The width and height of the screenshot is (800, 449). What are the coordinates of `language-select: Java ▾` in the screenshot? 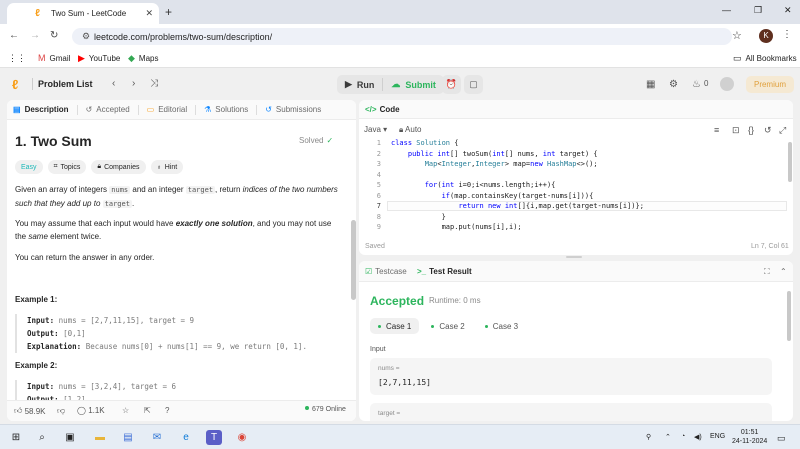 It's located at (375, 129).